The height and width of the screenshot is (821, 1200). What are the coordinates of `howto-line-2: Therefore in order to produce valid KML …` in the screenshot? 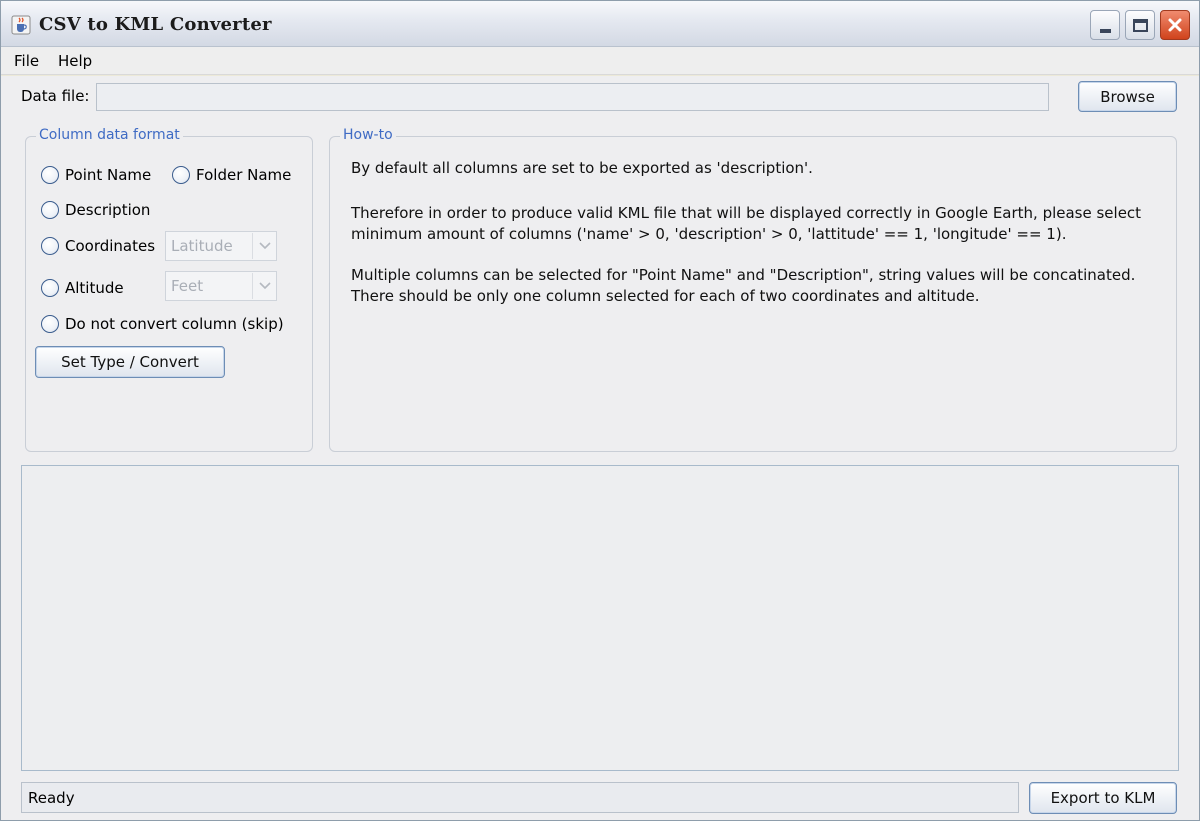 It's located at (746, 213).